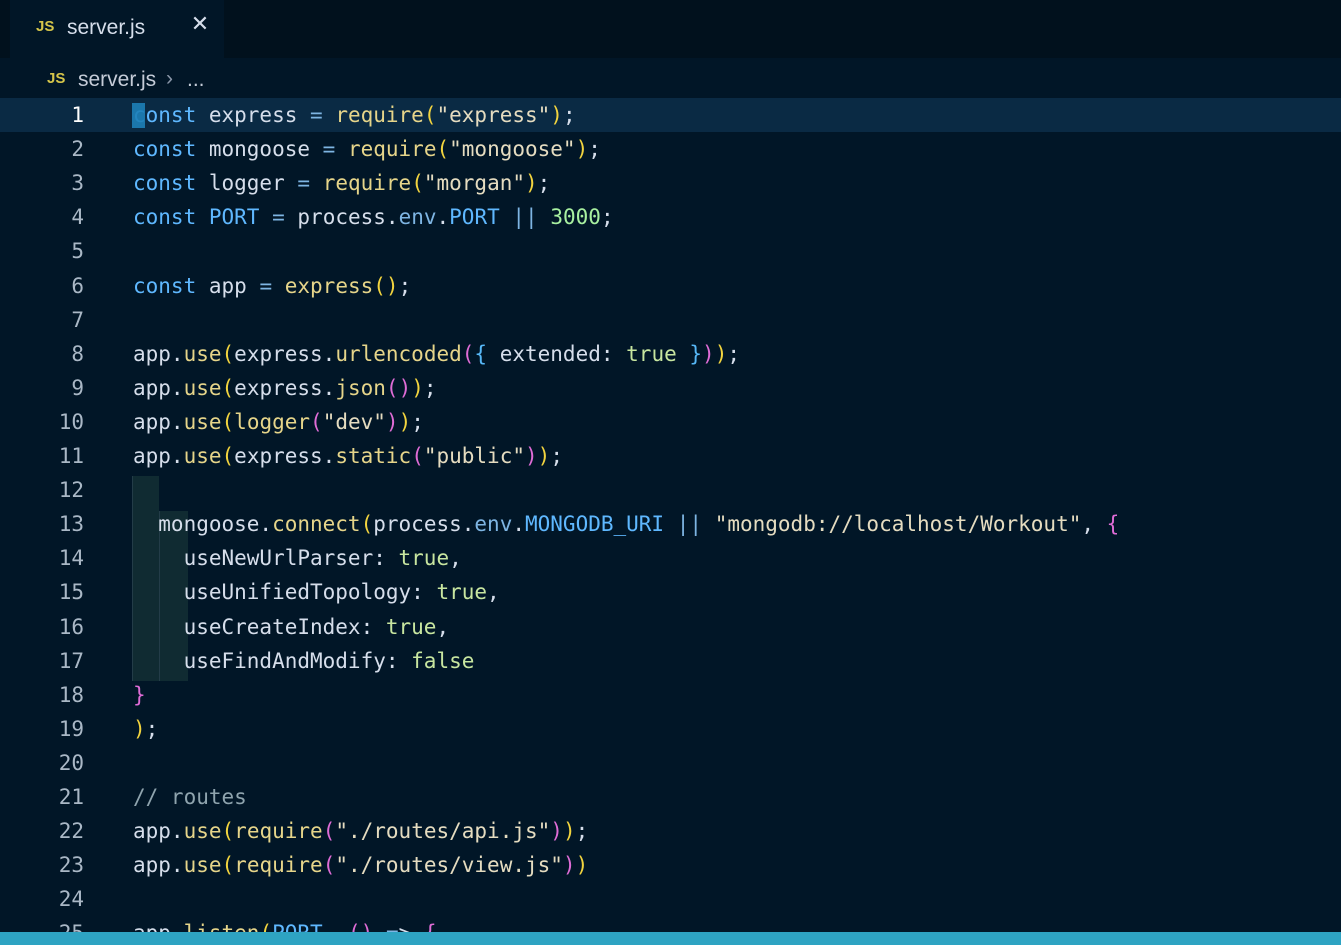 Image resolution: width=1341 pixels, height=945 pixels. Describe the element at coordinates (670, 938) in the screenshot. I see `status-bar` at that location.